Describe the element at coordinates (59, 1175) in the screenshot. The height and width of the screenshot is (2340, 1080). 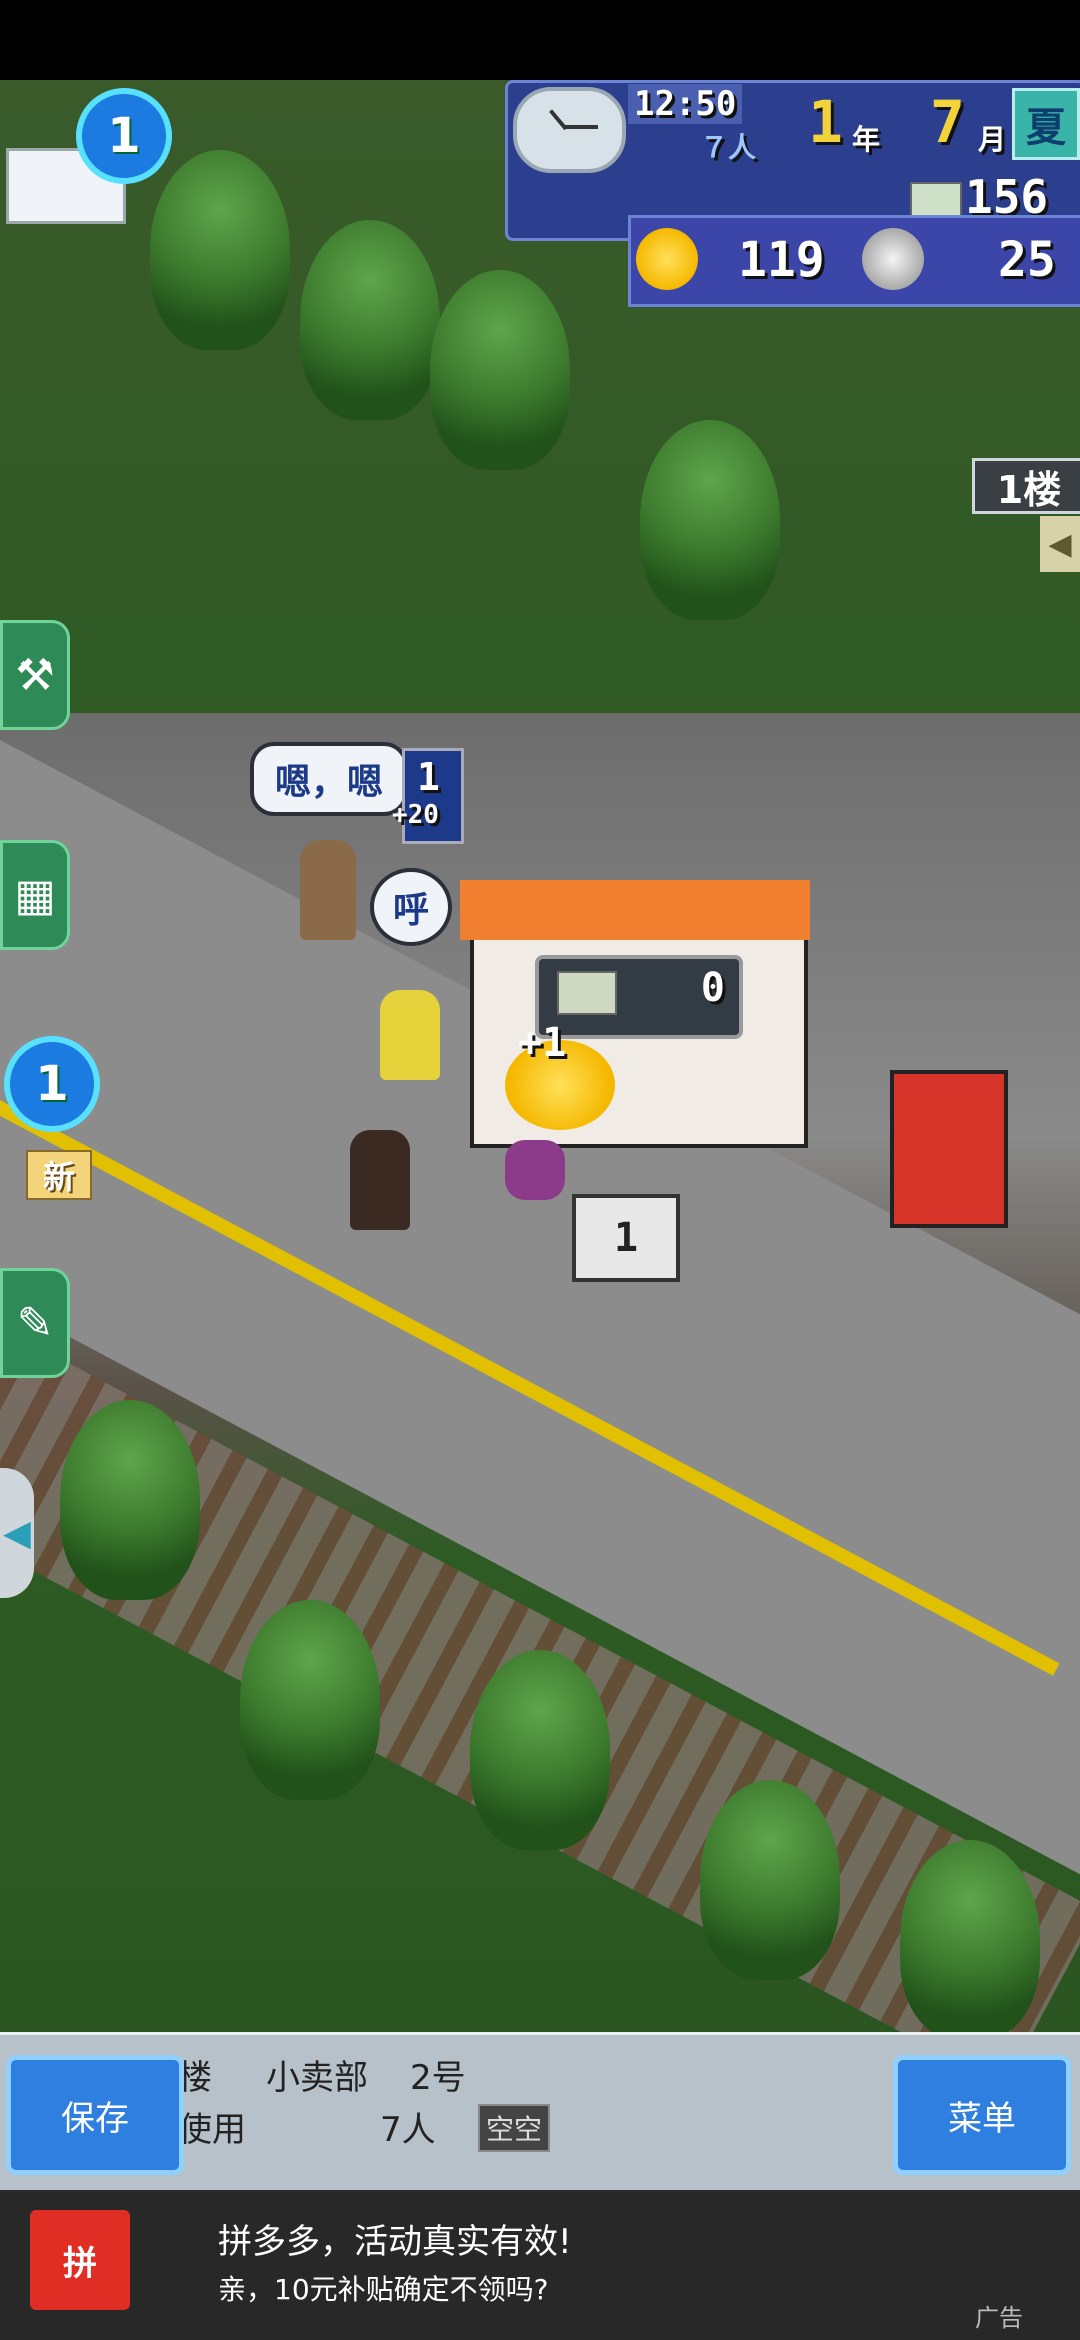
I see `new-label: 新` at that location.